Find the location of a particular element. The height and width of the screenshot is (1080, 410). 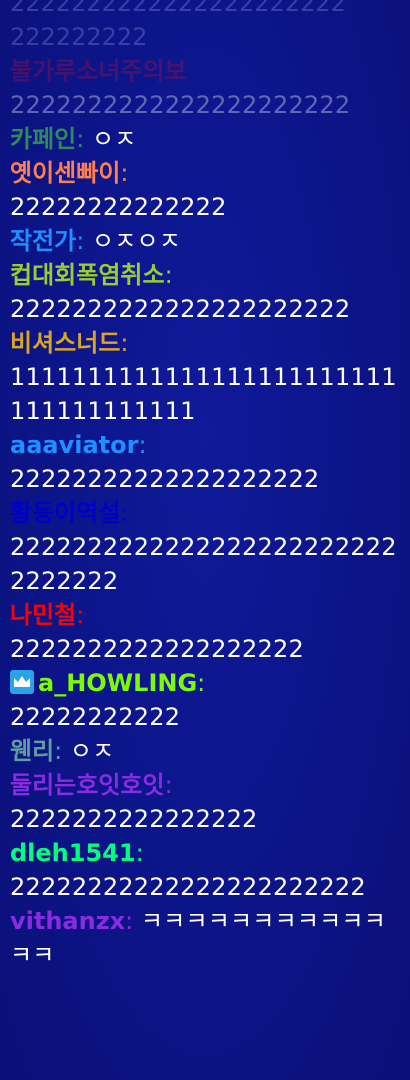

chat-username: vithanzx is located at coordinates (67, 921).